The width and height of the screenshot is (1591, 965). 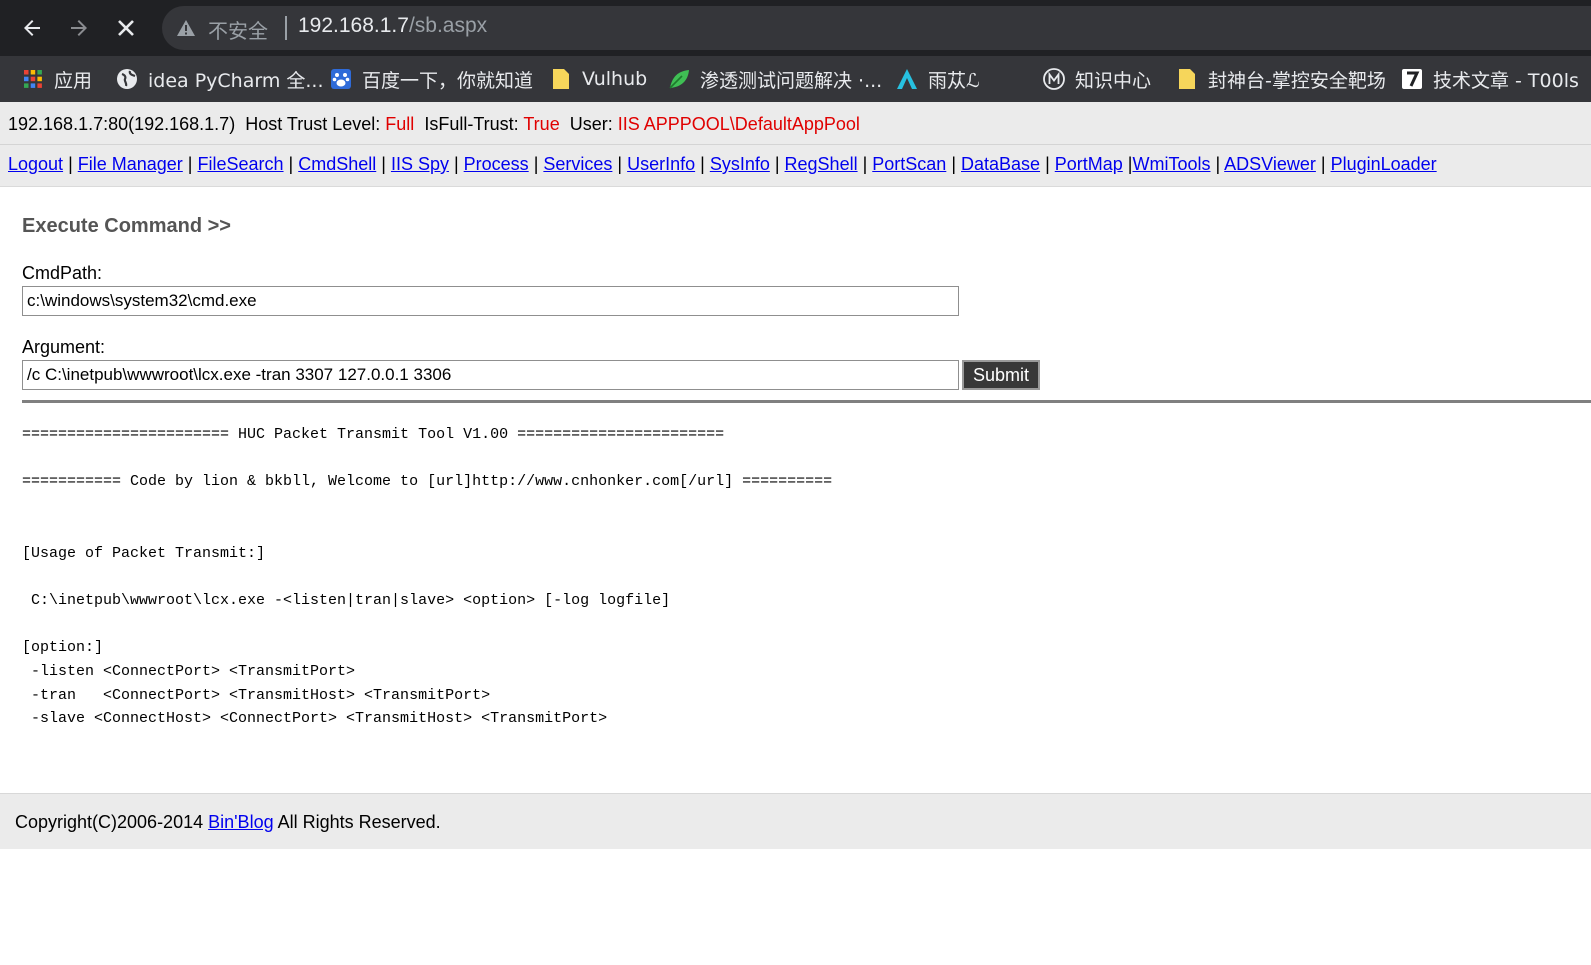 I want to click on forward-arrow-icon, so click(x=79, y=28).